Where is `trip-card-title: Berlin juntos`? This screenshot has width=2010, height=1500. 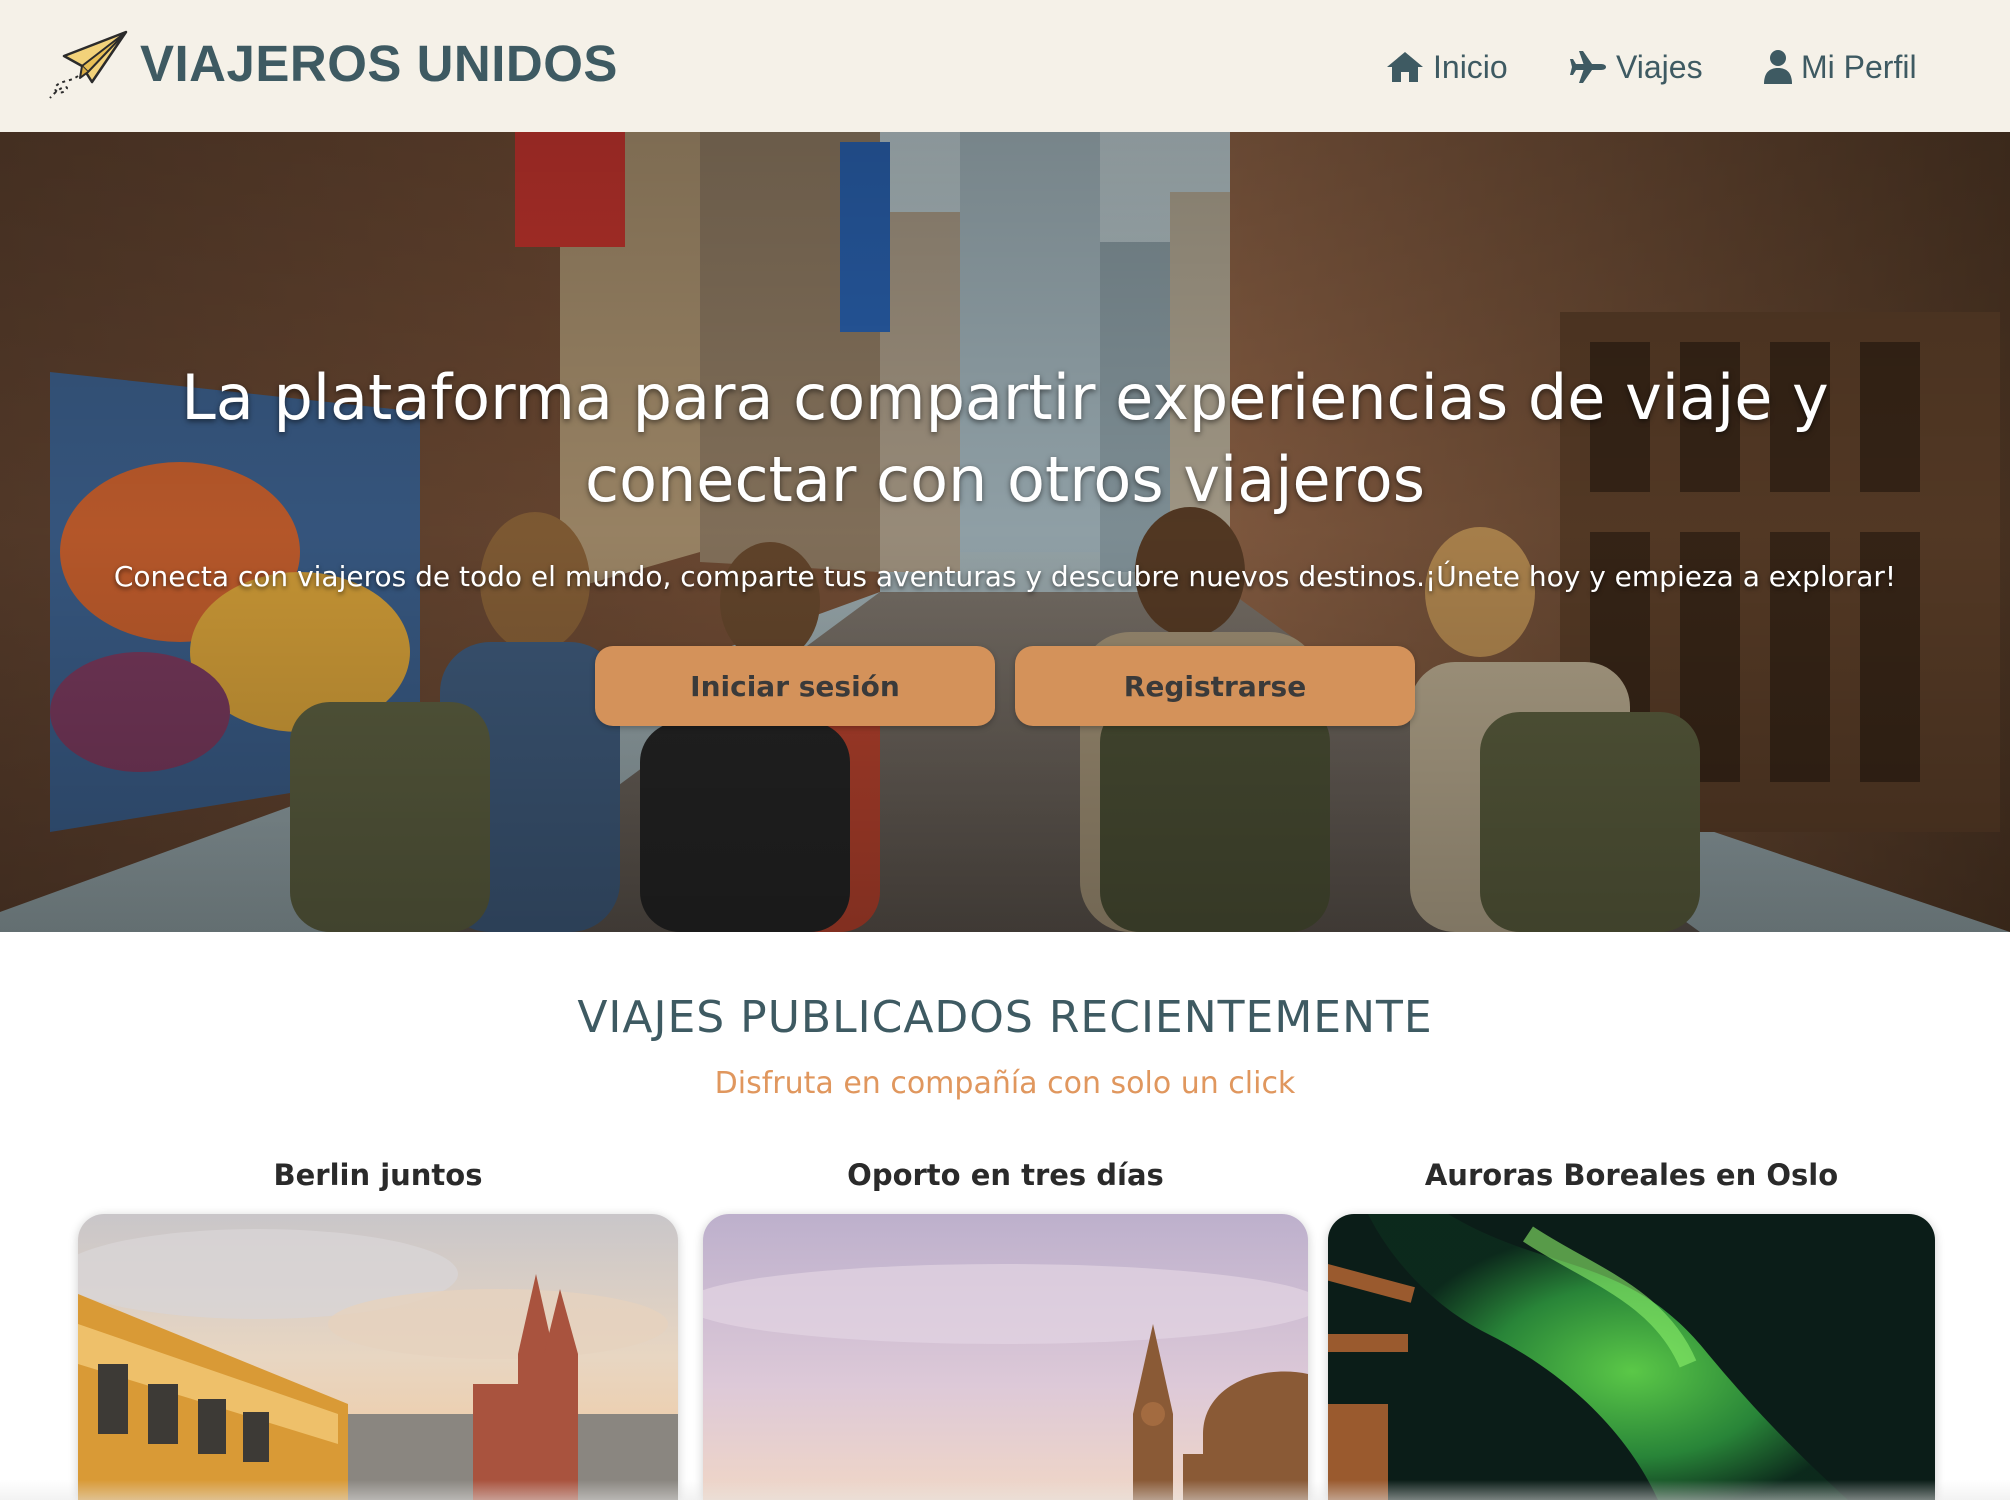 trip-card-title: Berlin juntos is located at coordinates (378, 1175).